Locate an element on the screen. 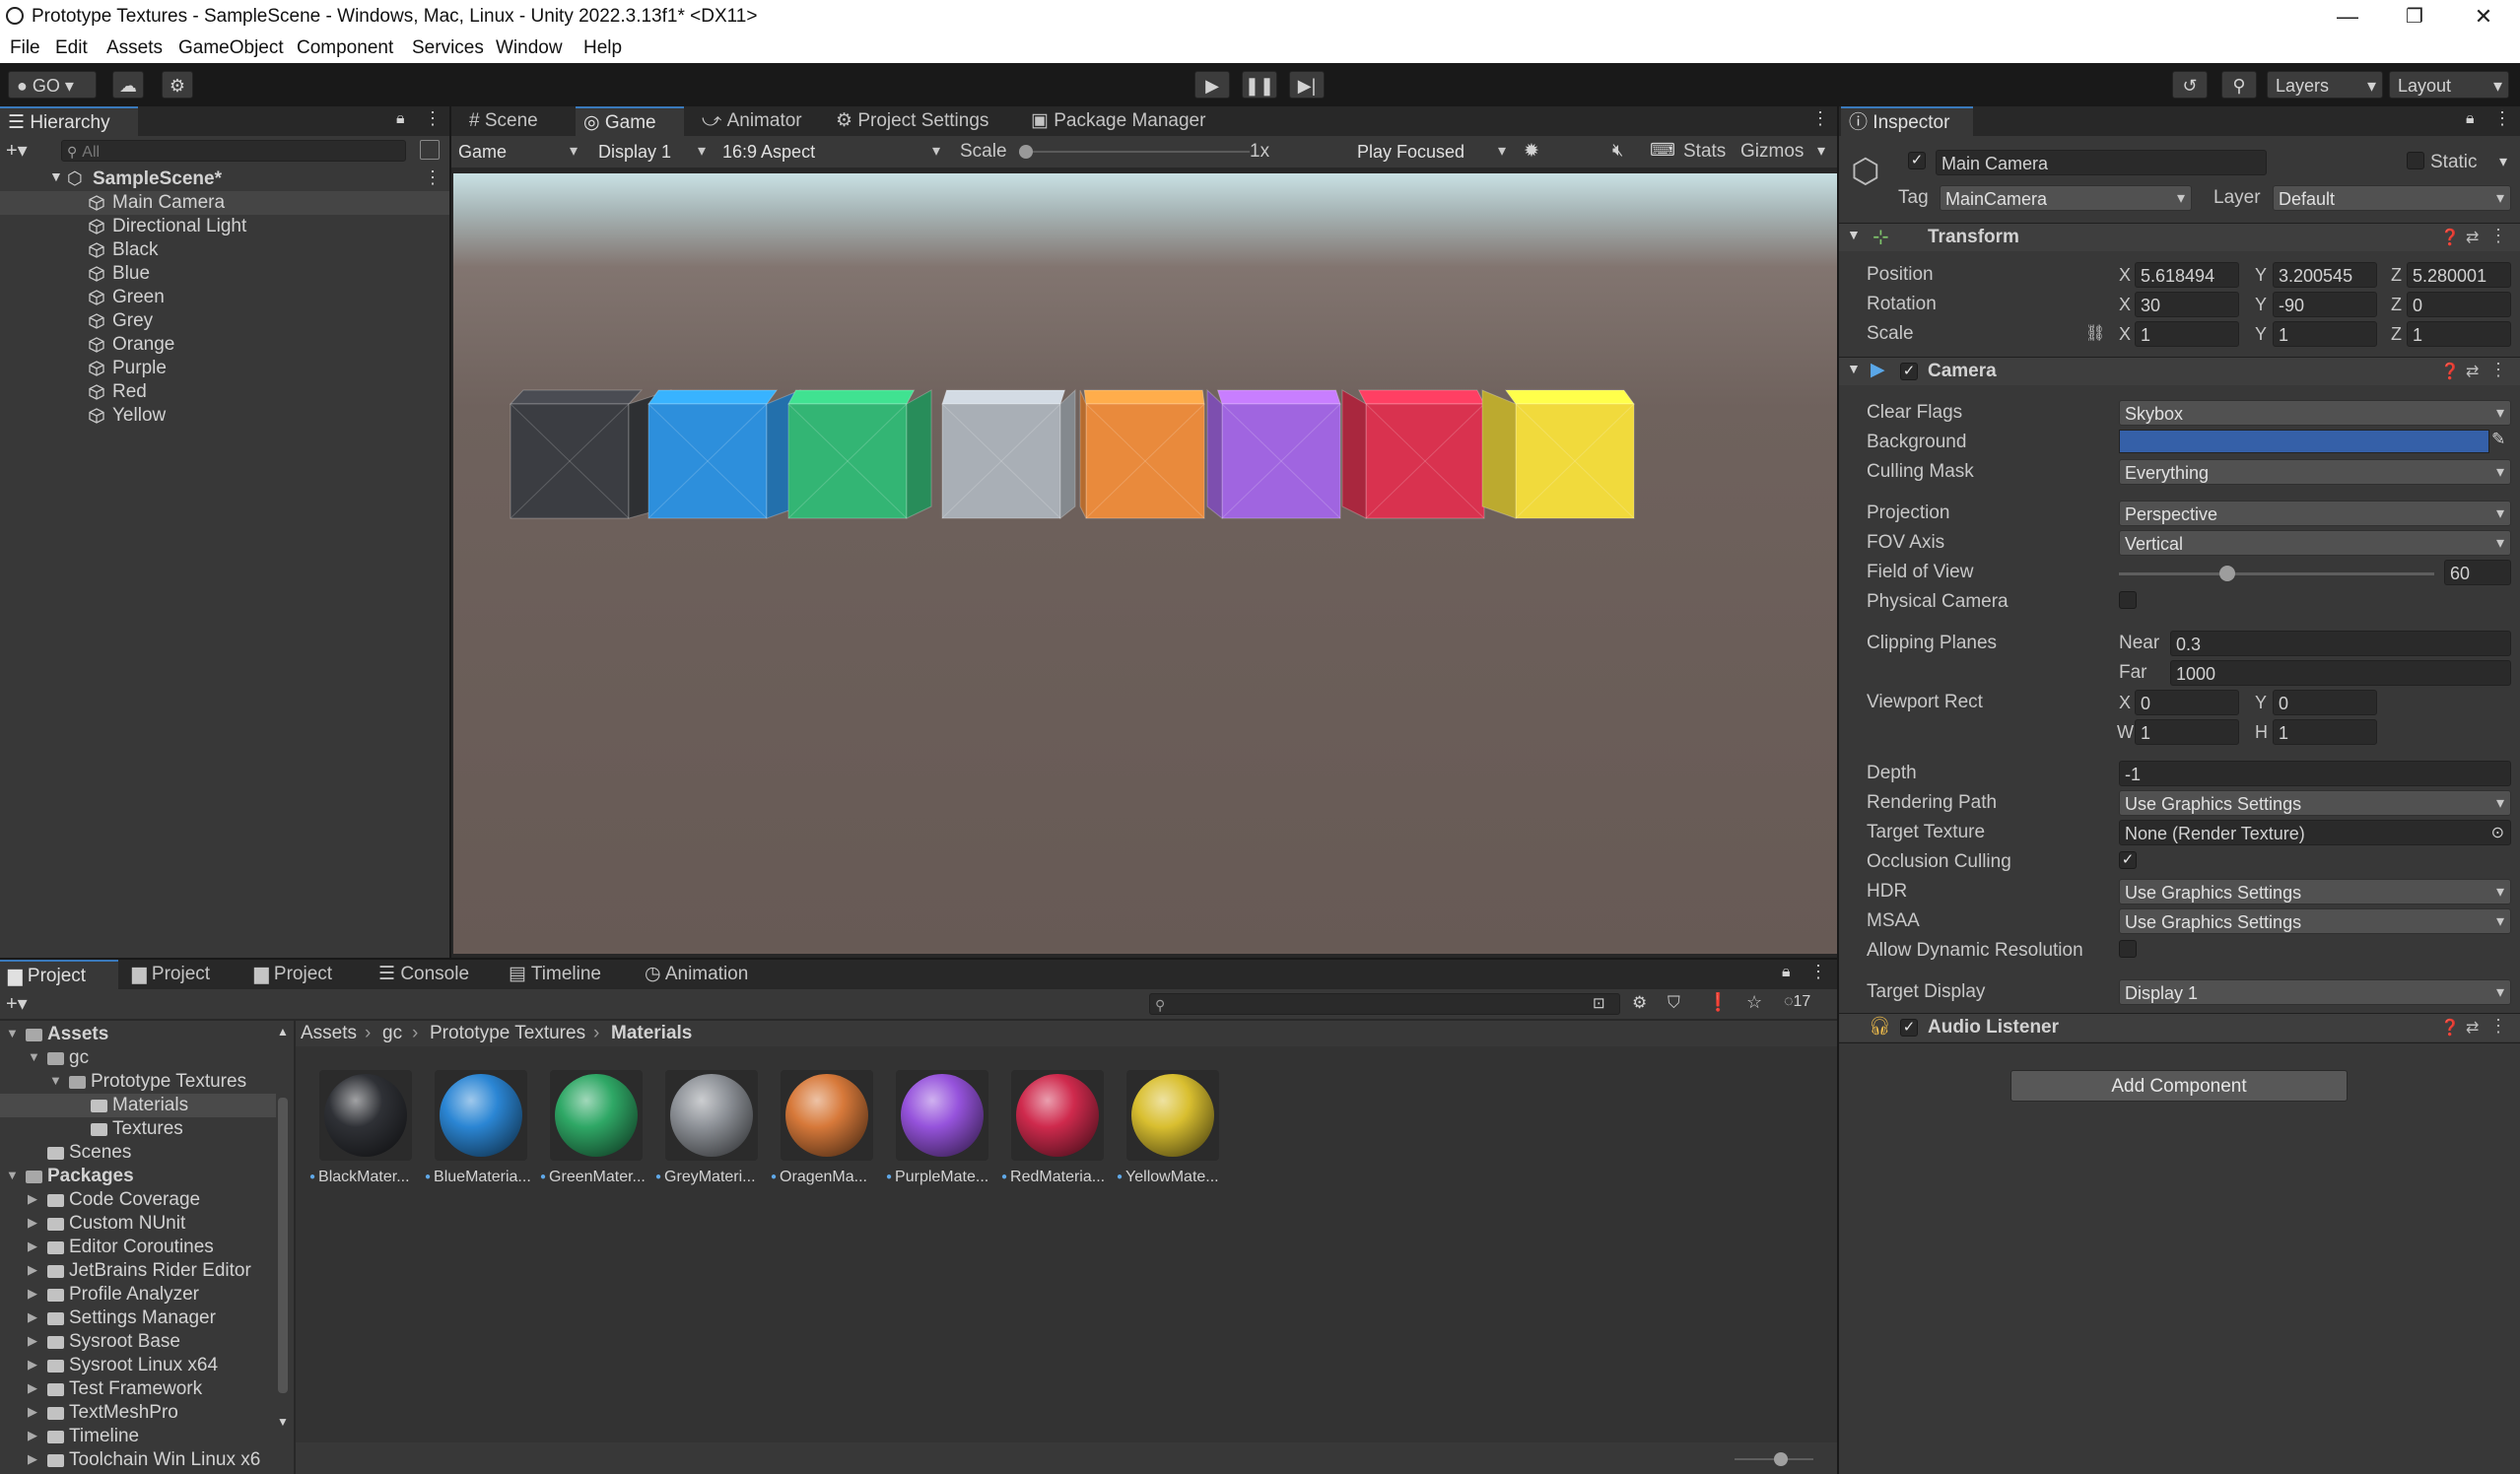  hdr-dropdown: Use Graphics Settings is located at coordinates (2315, 892).